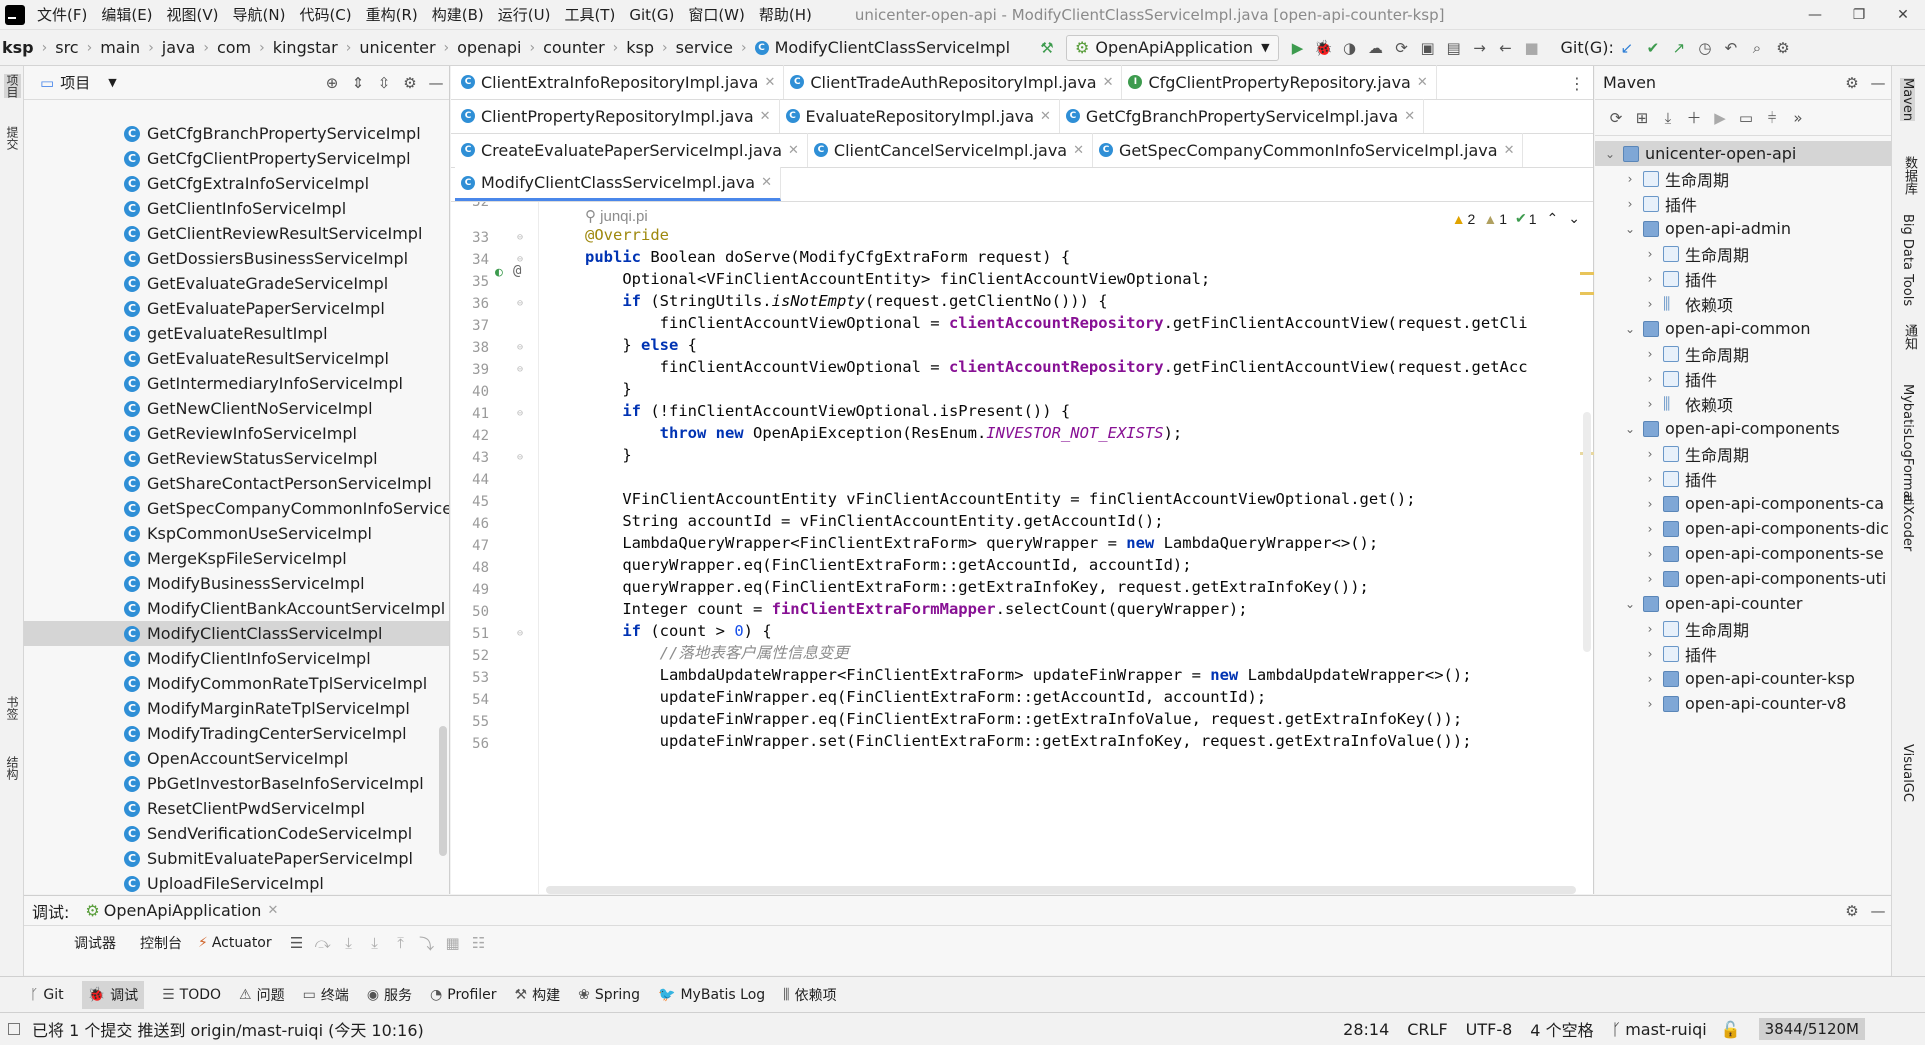  I want to click on debug-icon: 🐞, so click(1324, 48).